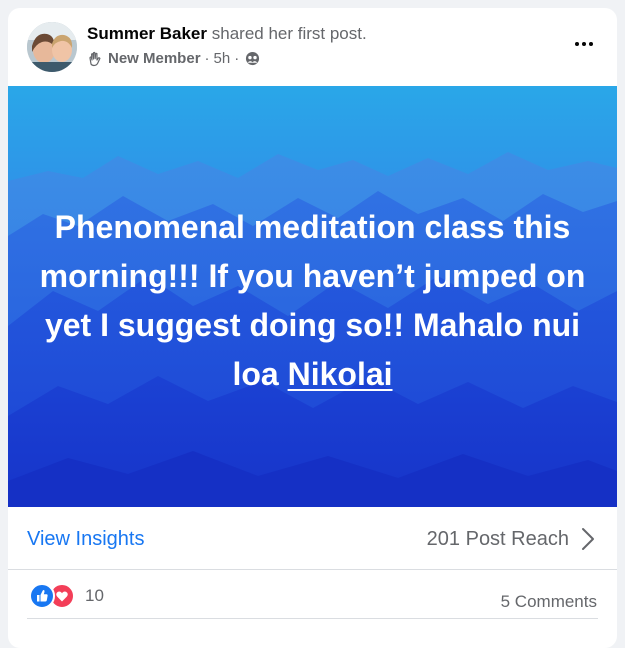  I want to click on more-options-icon, so click(584, 44).